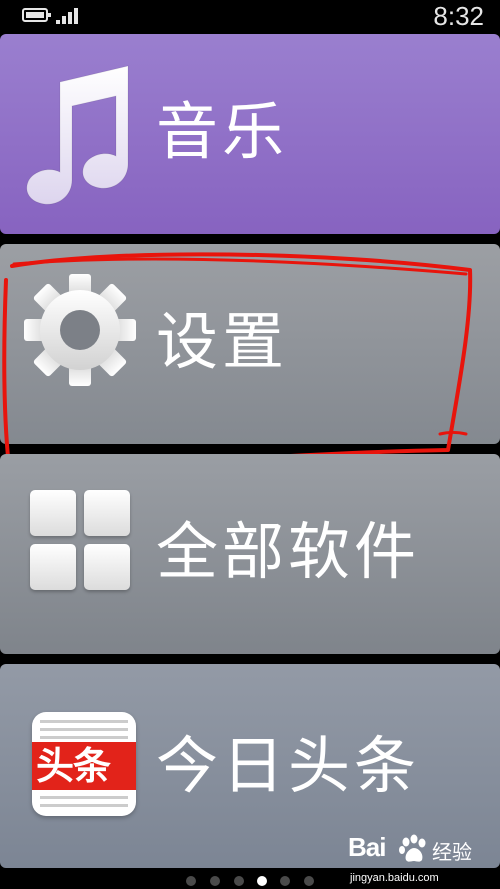  I want to click on tile-music-label: 音乐, so click(222, 131).